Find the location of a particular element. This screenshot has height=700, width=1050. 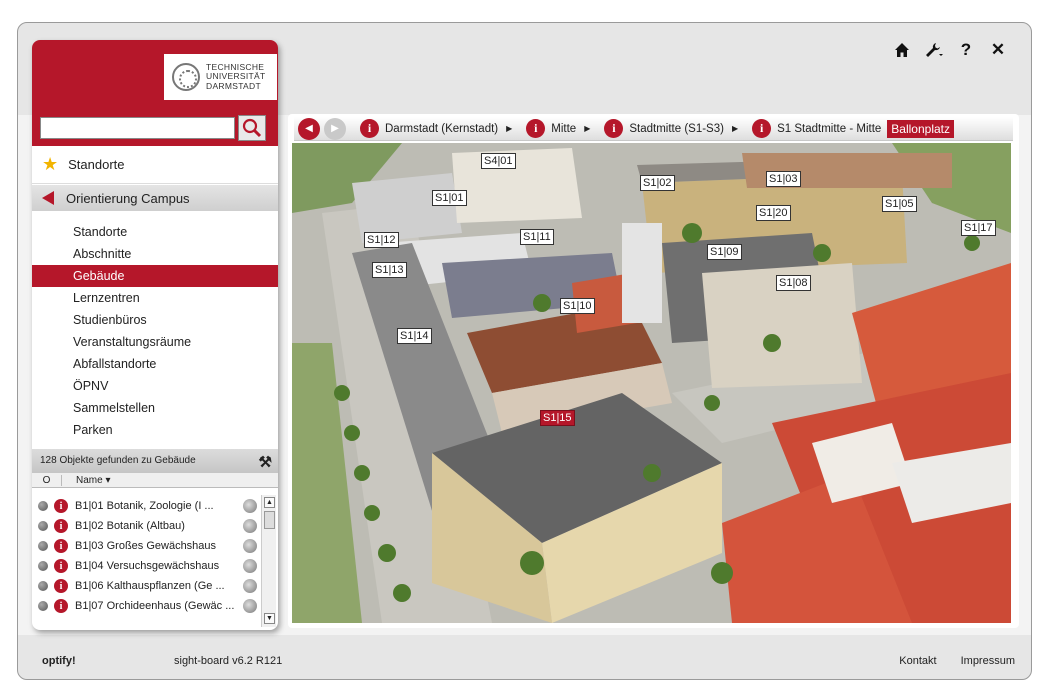

building-label: S1|01 is located at coordinates (449, 198).